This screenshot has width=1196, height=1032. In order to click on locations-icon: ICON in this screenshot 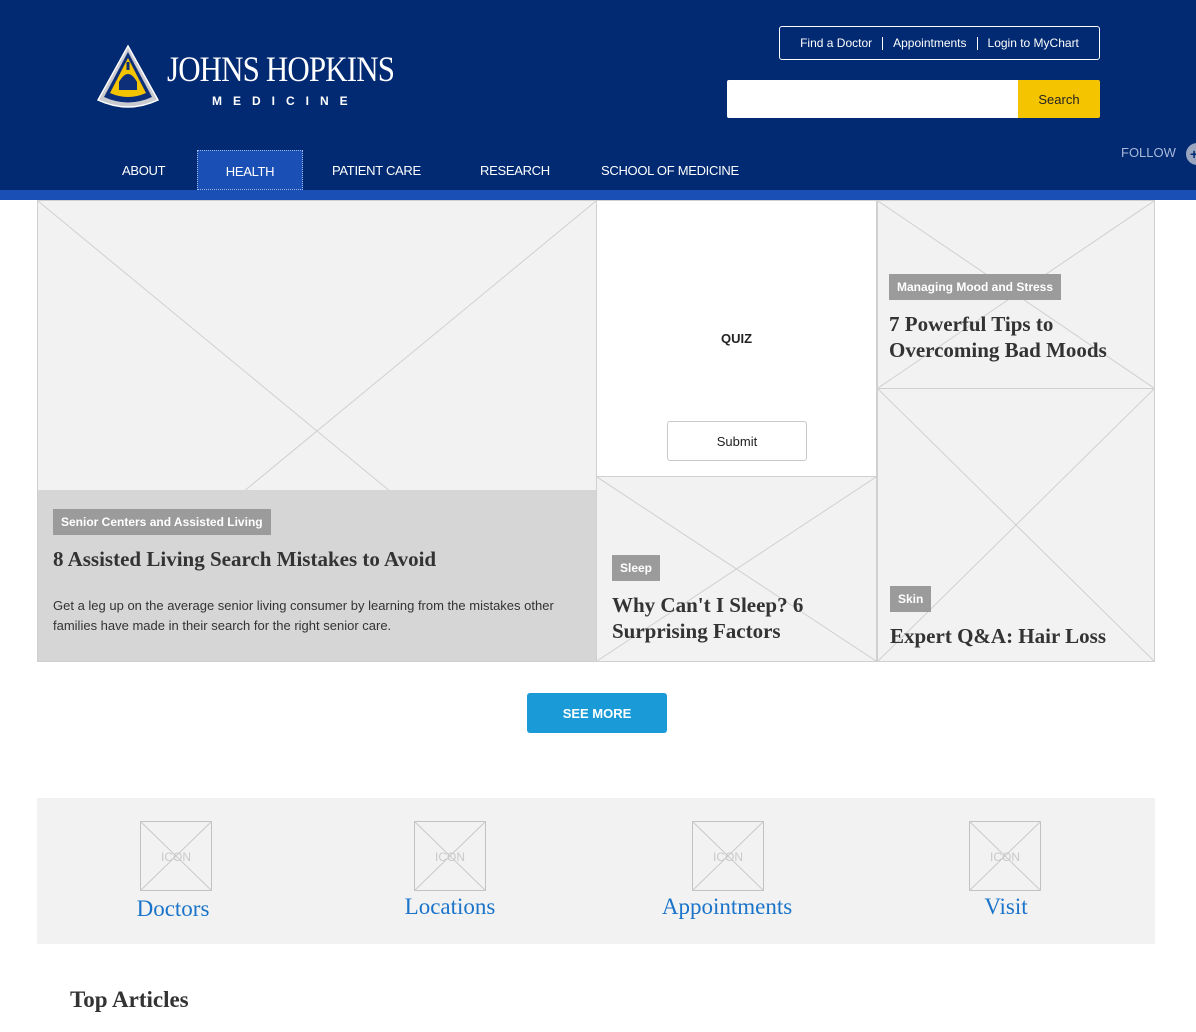, I will do `click(450, 856)`.